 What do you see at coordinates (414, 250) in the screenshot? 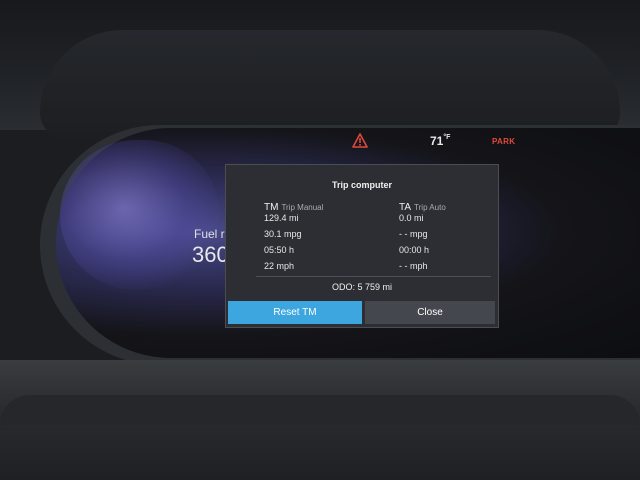
I see `ta-time: 00:00 h` at bounding box center [414, 250].